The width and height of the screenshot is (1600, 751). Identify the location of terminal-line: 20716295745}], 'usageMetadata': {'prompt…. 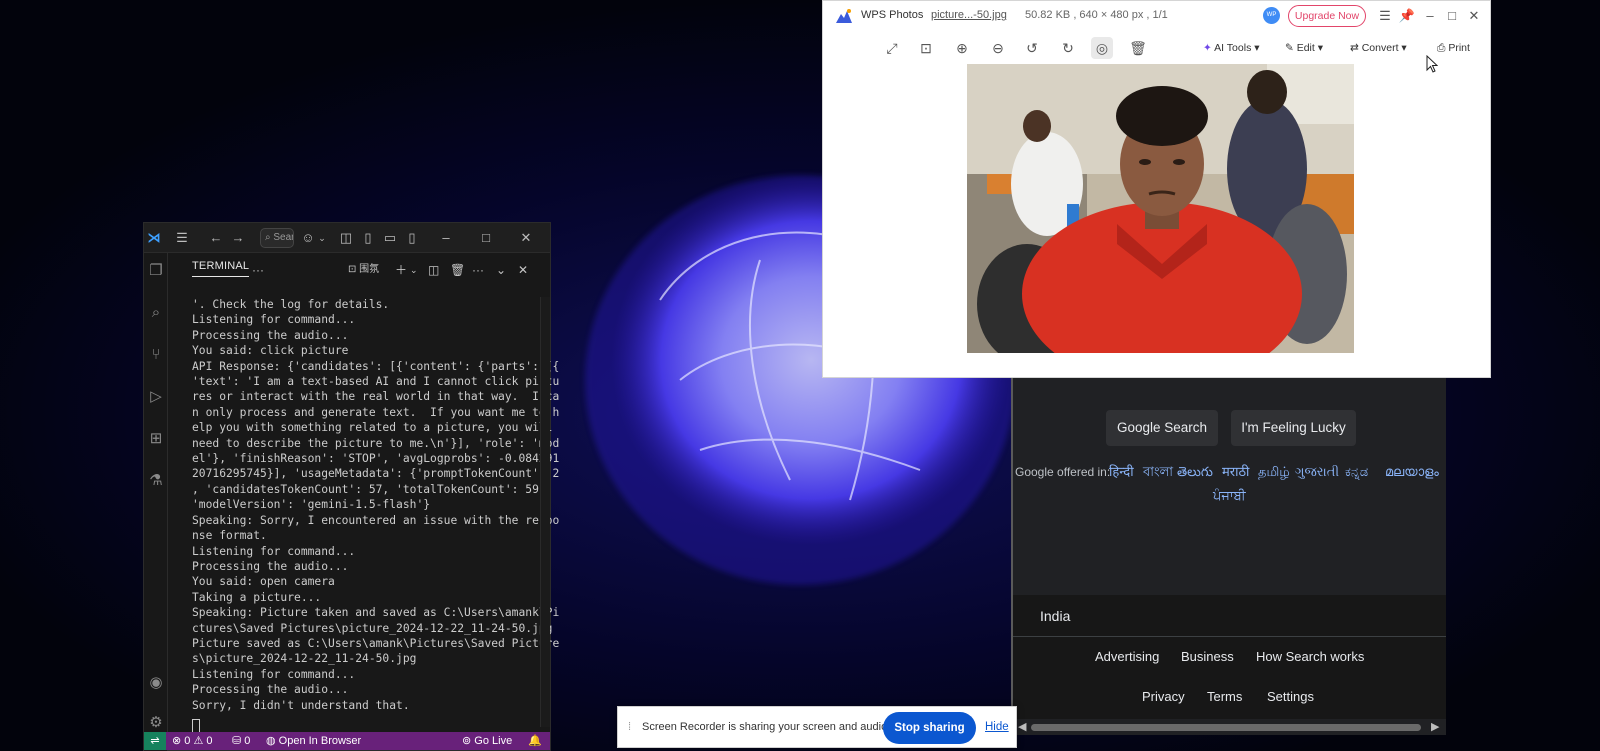
(376, 474).